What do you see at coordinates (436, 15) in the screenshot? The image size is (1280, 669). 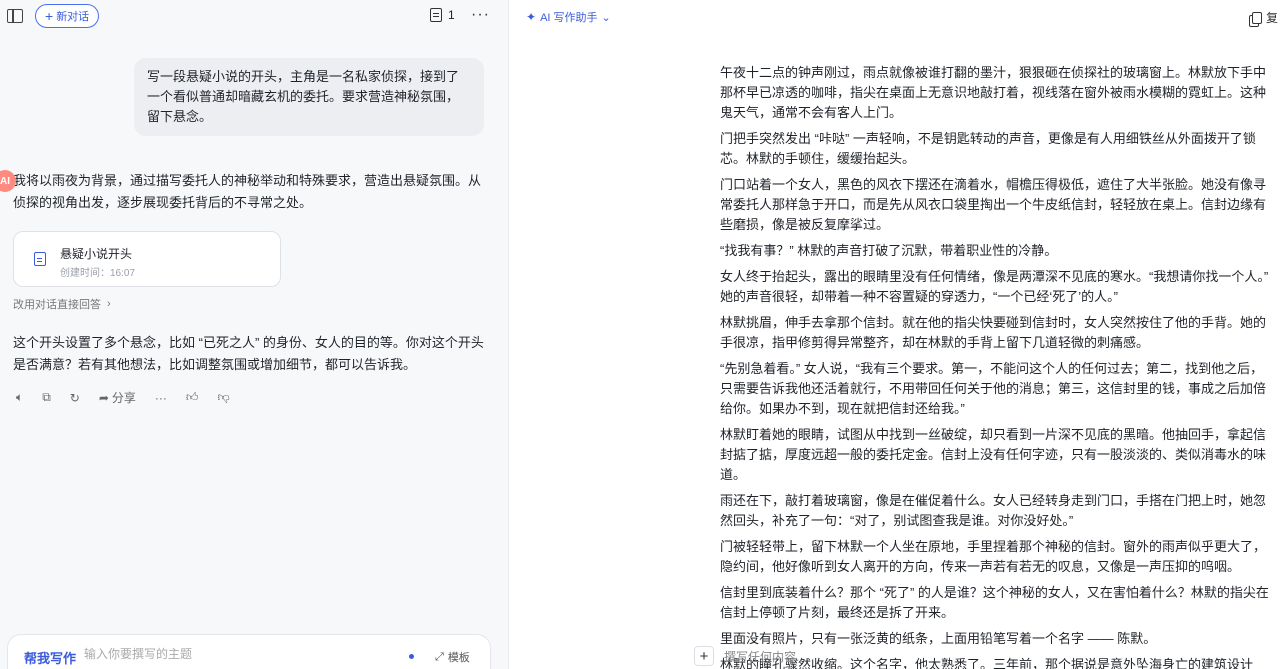 I see `document-icon` at bounding box center [436, 15].